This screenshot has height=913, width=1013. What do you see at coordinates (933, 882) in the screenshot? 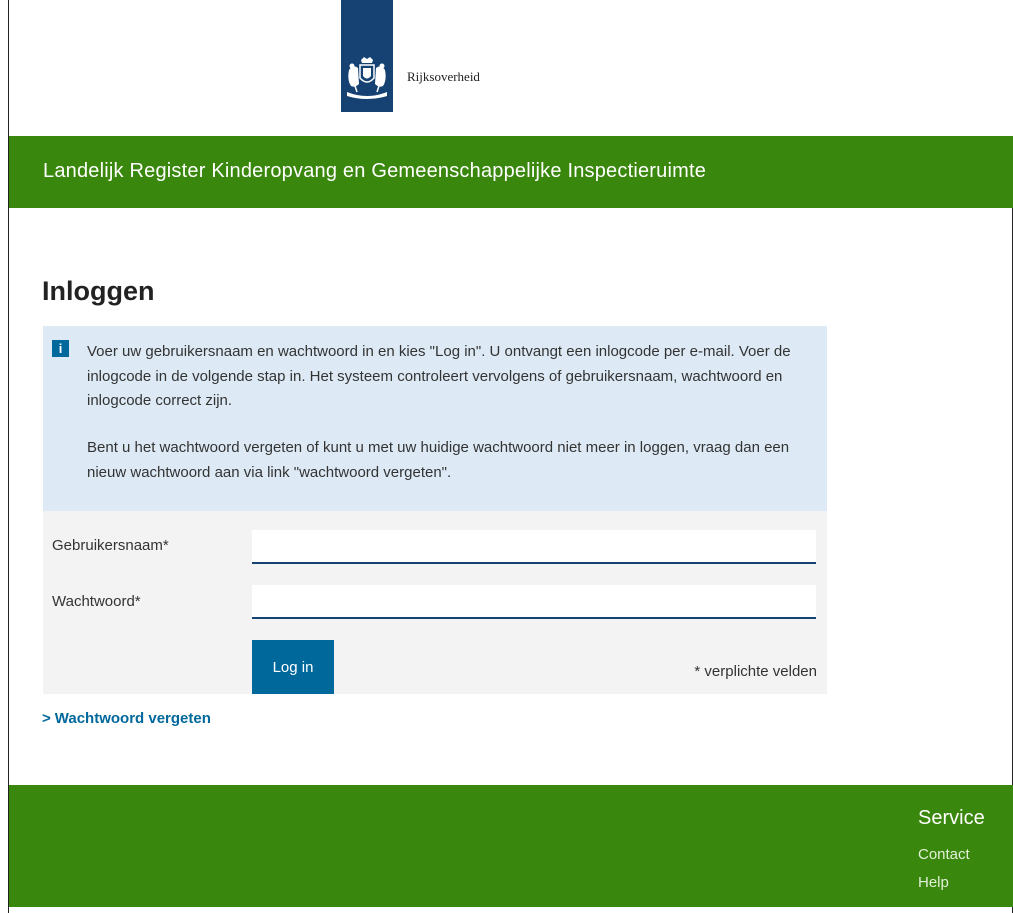
I see `footer-help-link: Help` at bounding box center [933, 882].